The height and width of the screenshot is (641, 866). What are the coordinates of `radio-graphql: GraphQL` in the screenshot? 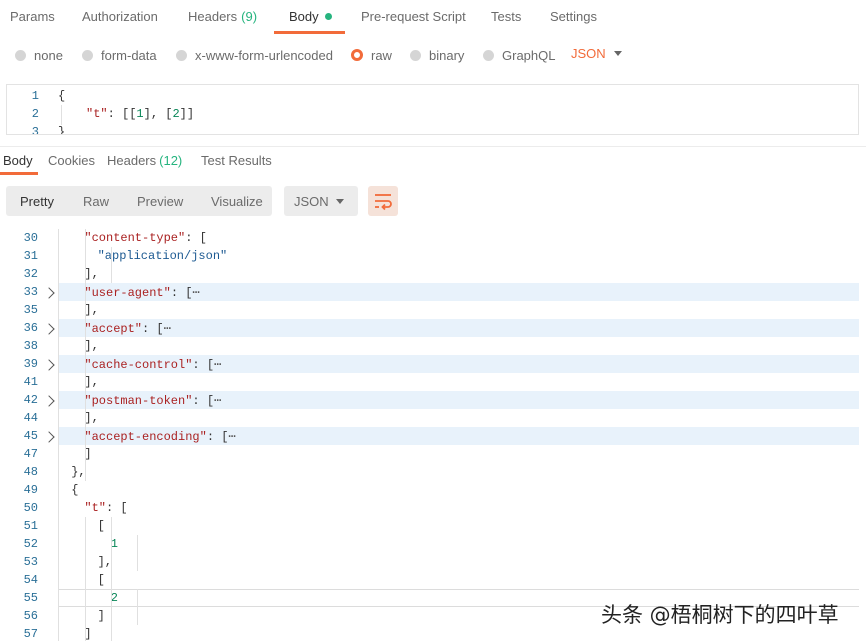 It's located at (519, 55).